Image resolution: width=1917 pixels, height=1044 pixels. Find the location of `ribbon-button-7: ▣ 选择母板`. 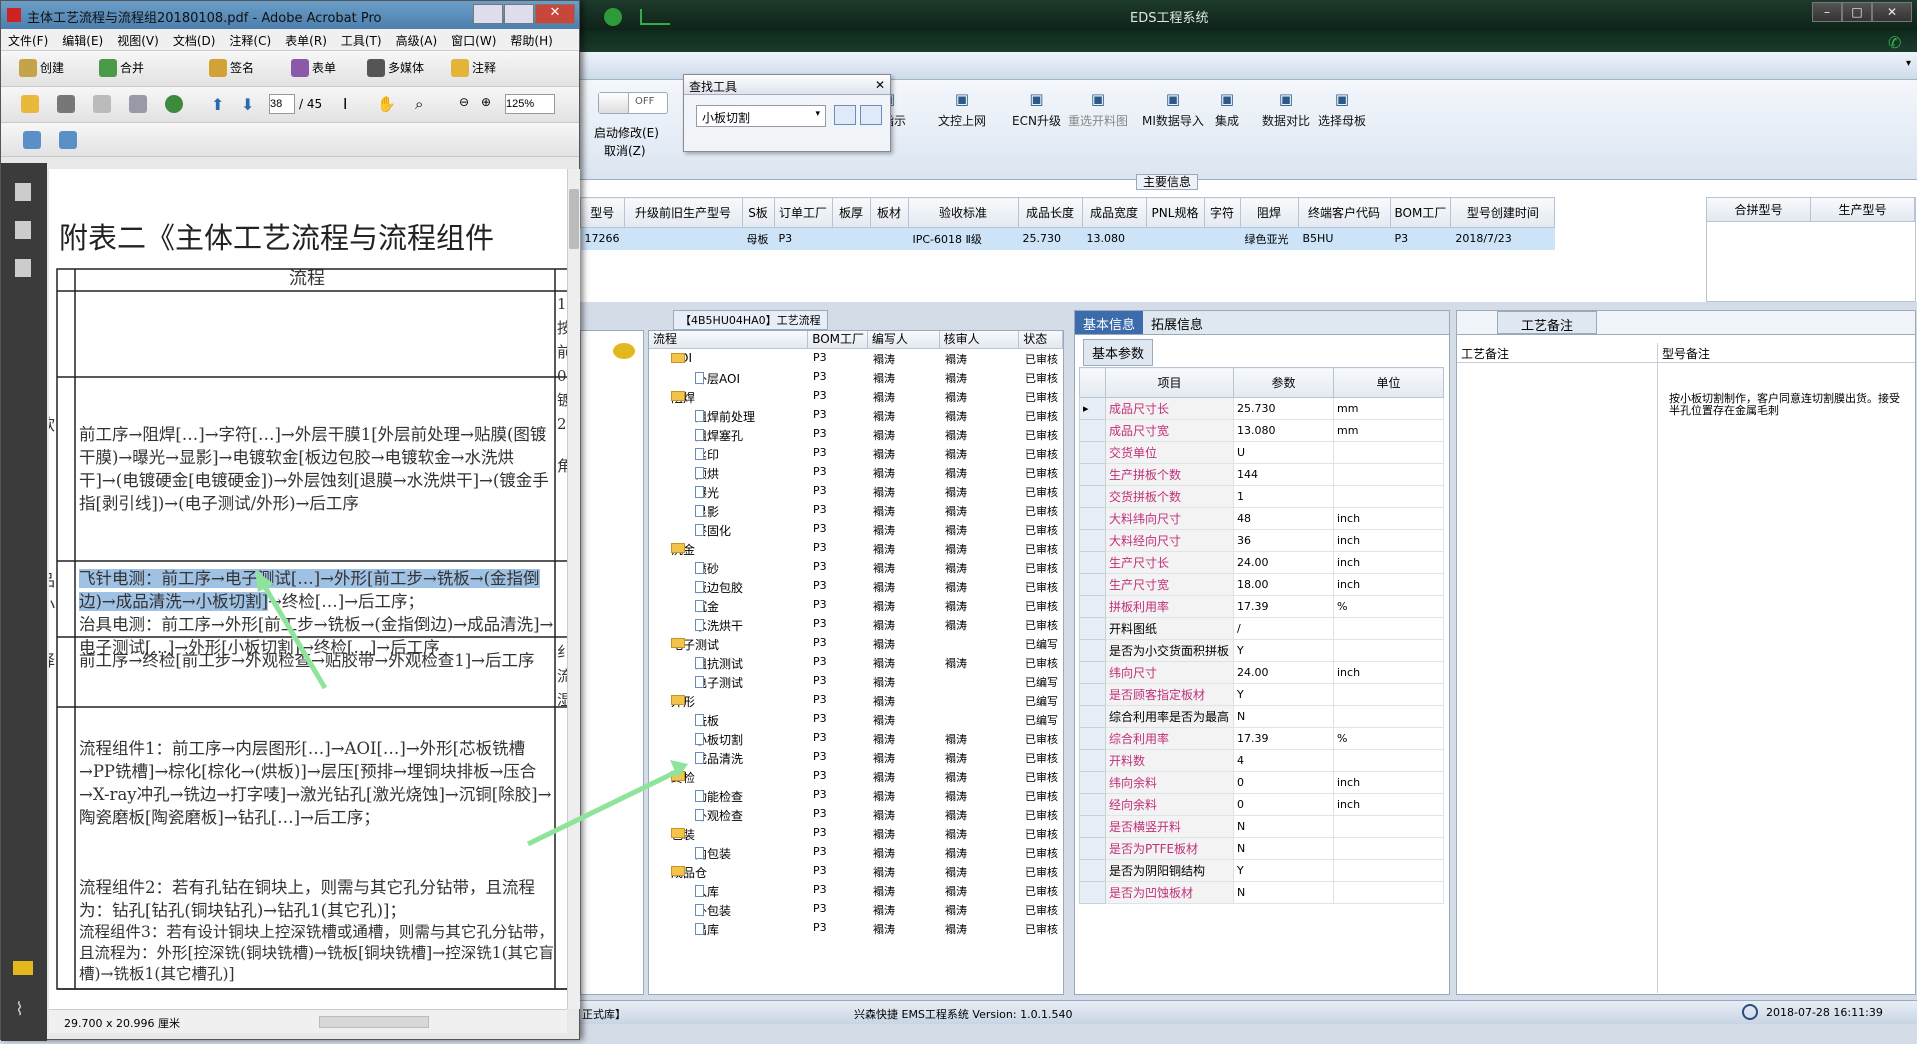

ribbon-button-7: ▣ 选择母板 is located at coordinates (1342, 109).